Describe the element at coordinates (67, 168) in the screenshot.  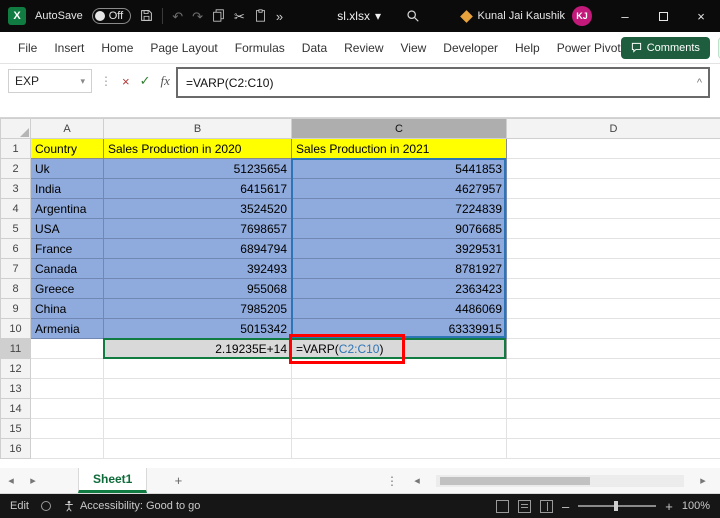
I see `cell-country: Uk` at that location.